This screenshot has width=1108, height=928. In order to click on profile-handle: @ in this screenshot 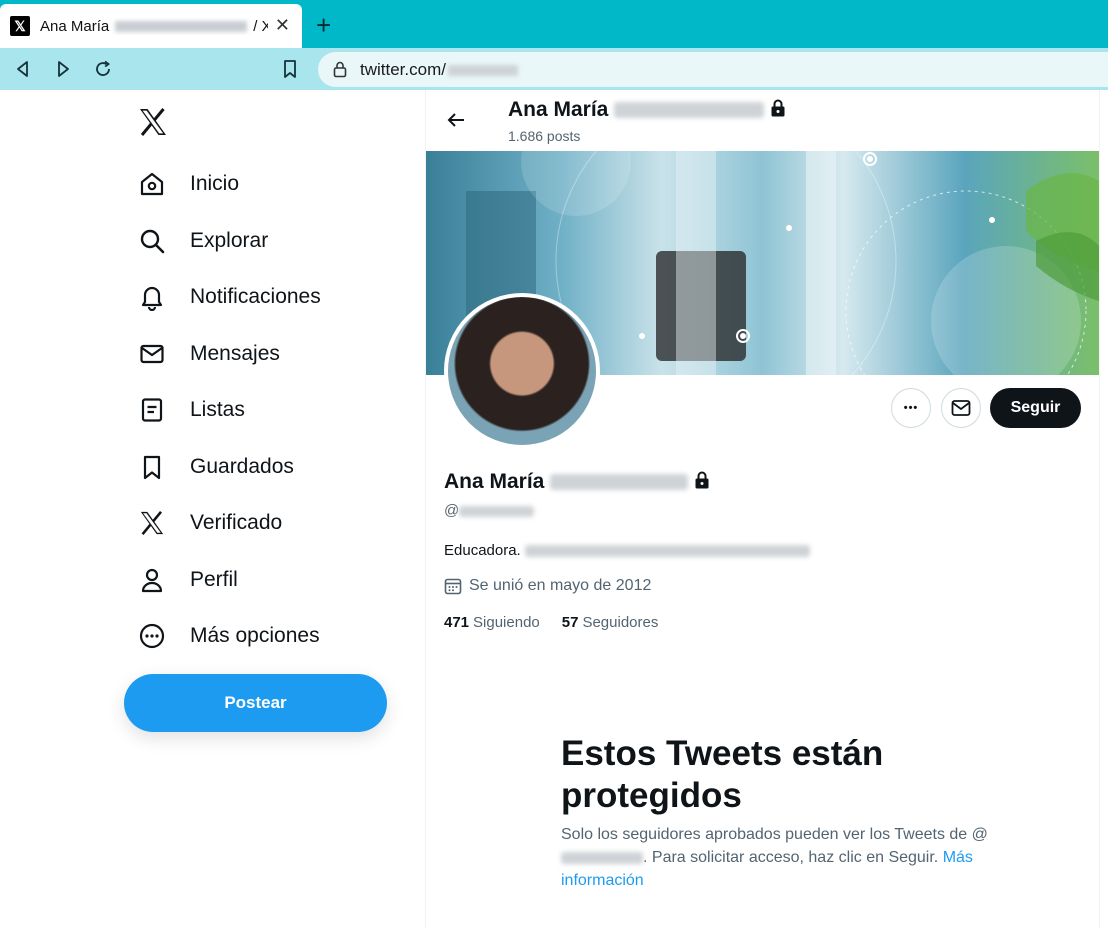, I will do `click(489, 510)`.